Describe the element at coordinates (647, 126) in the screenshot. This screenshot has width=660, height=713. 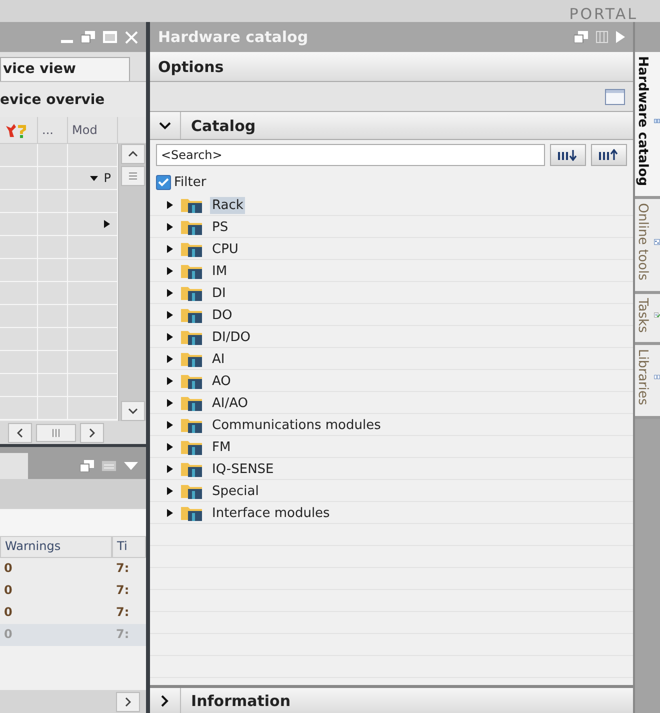
I see `side-tab: Hardware catalog` at that location.